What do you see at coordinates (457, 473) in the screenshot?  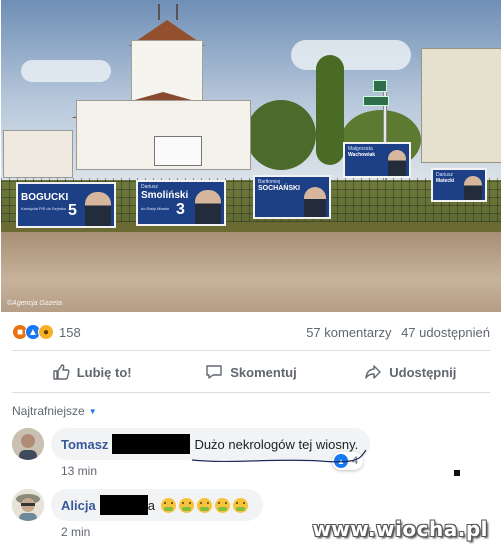 I see `black-mark` at bounding box center [457, 473].